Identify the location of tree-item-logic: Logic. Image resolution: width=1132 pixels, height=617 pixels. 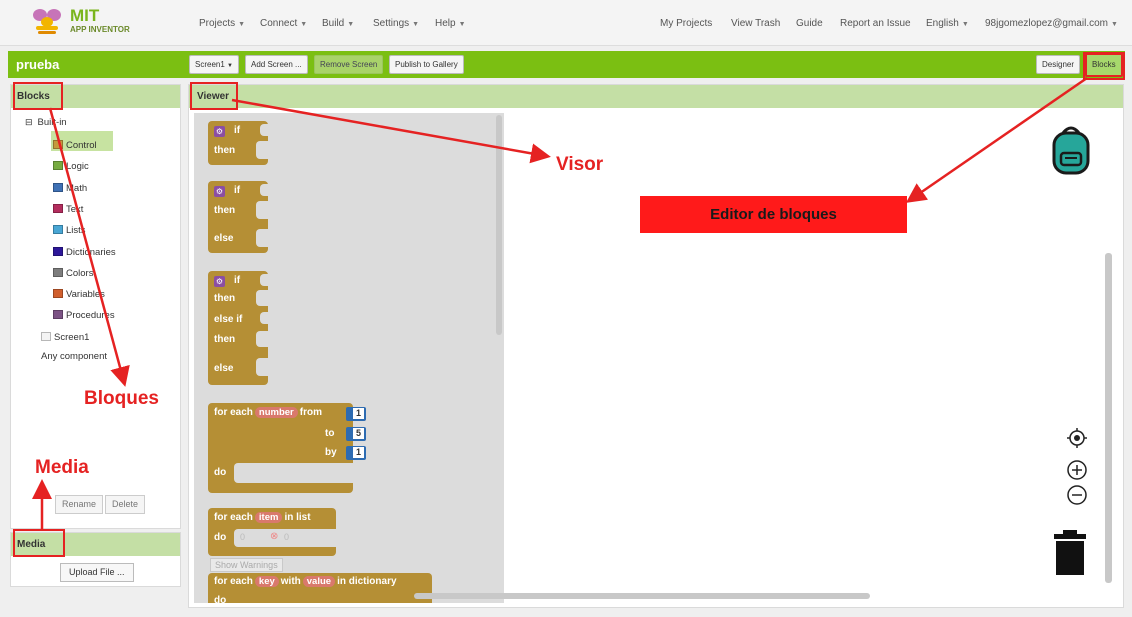
(71, 166).